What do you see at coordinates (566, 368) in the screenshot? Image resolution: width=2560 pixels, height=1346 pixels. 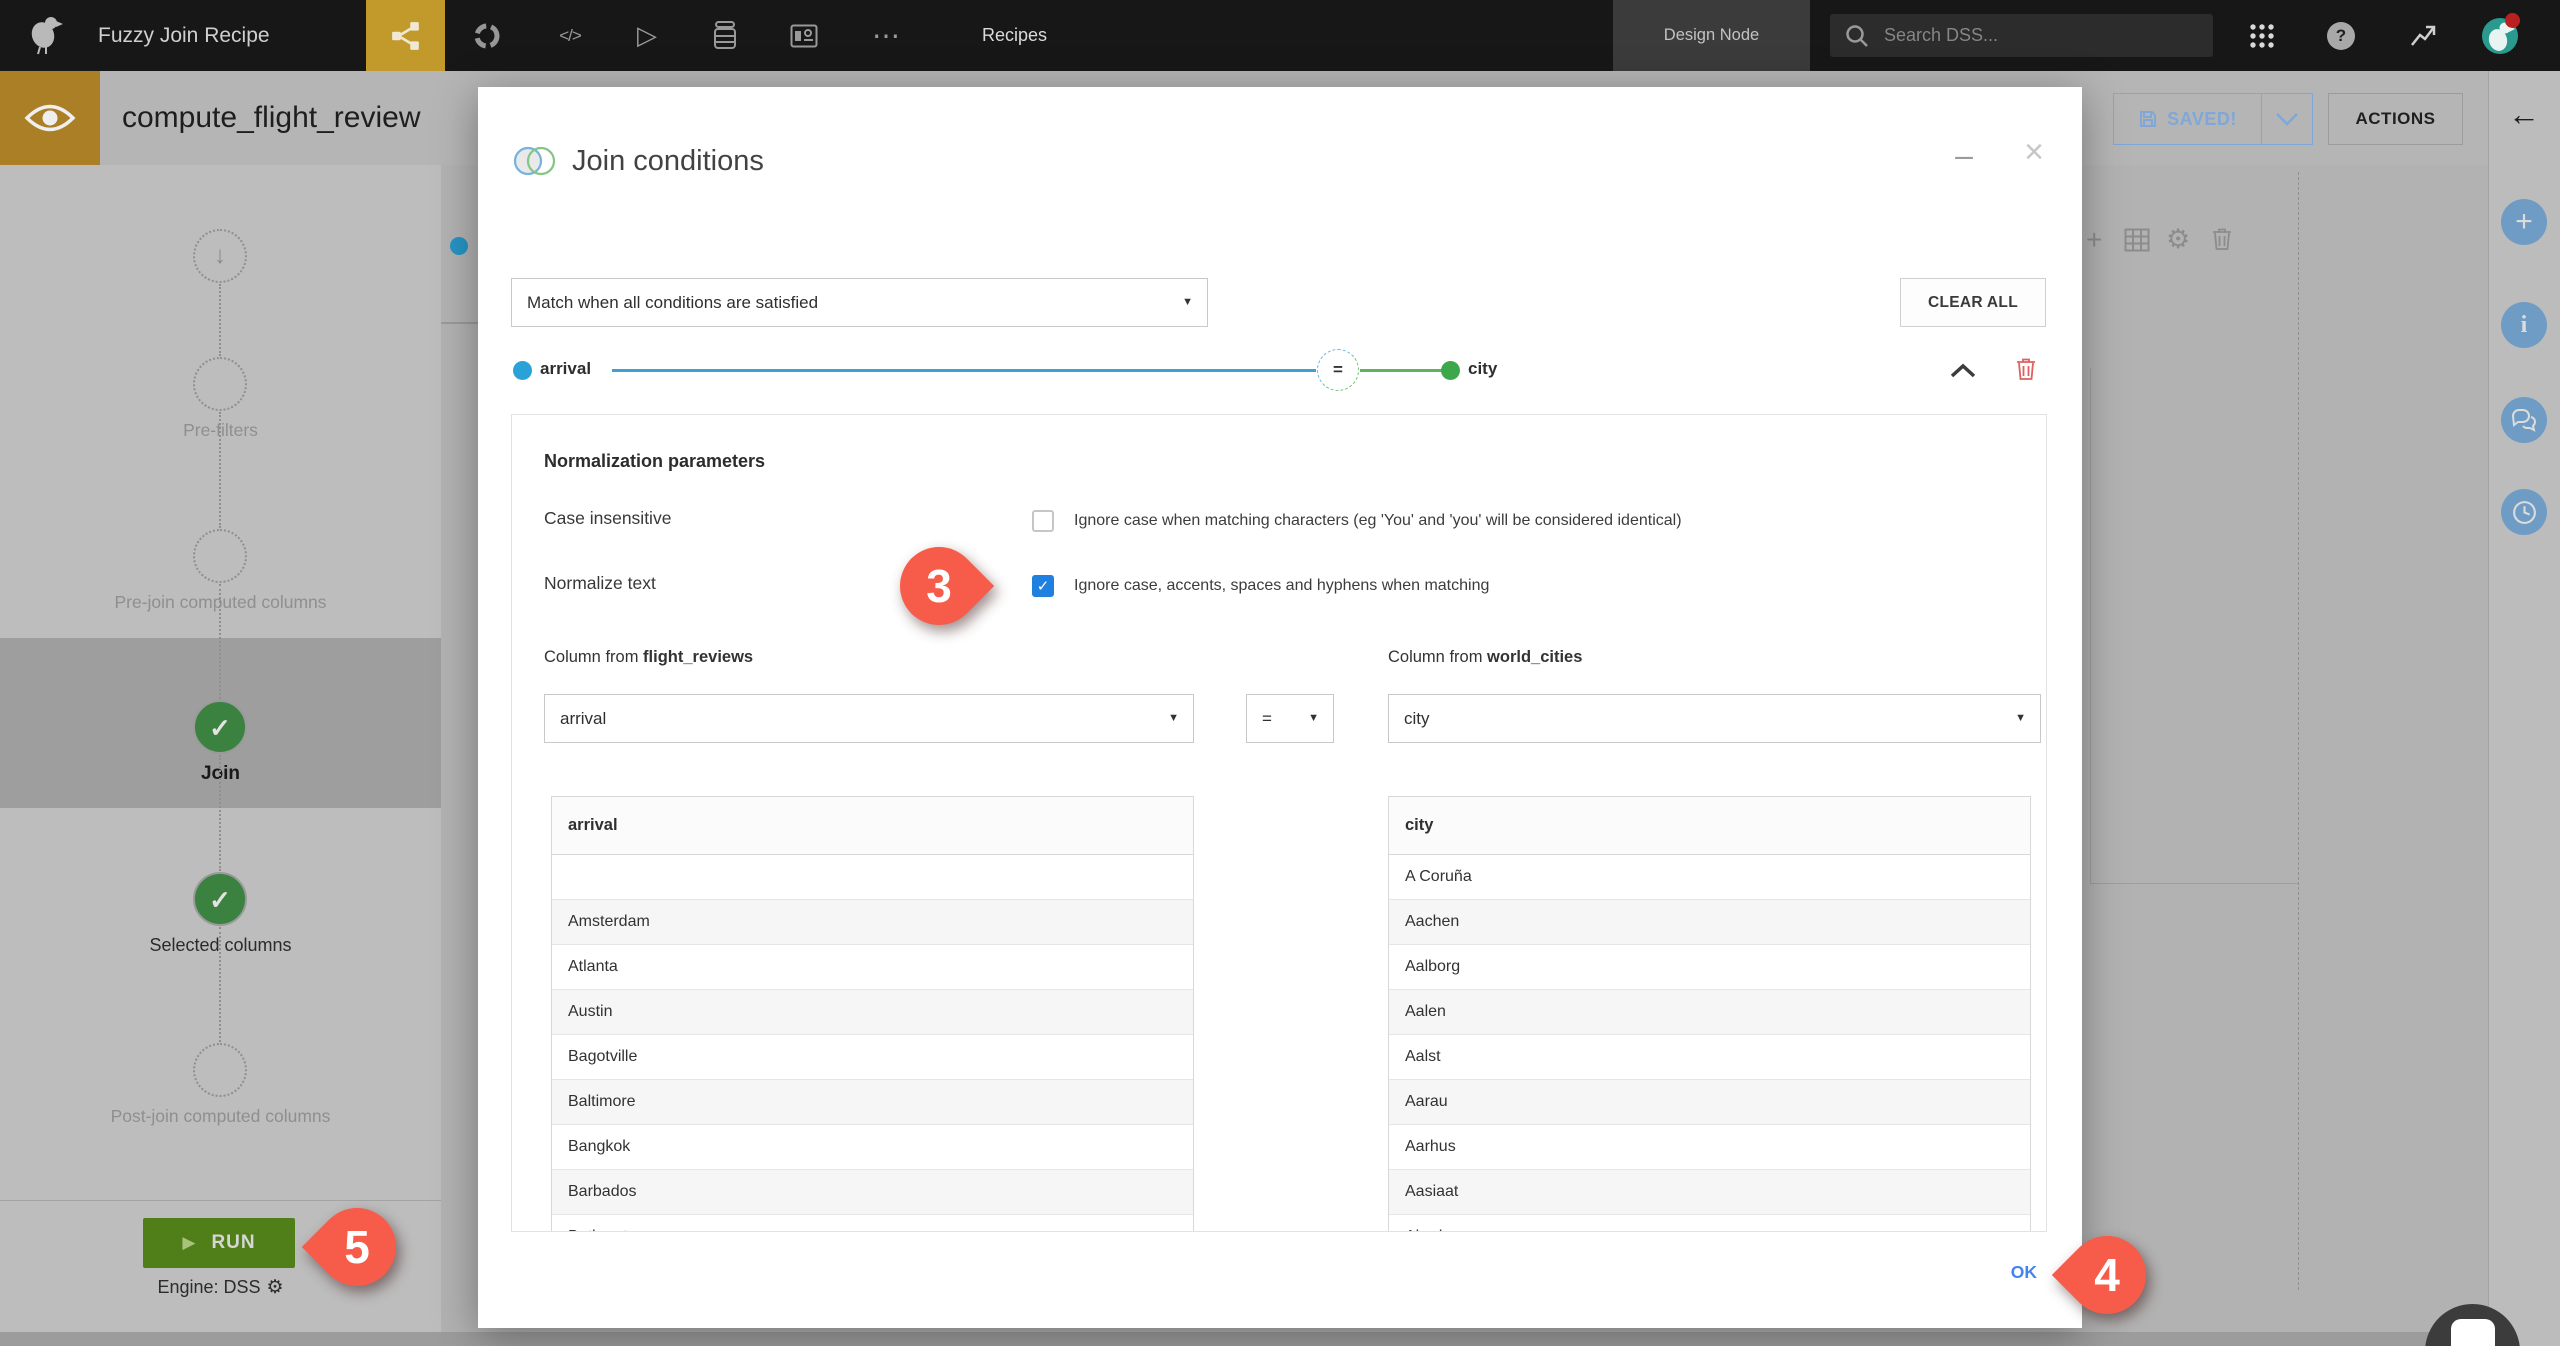 I see `condition-left-column: arrival` at bounding box center [566, 368].